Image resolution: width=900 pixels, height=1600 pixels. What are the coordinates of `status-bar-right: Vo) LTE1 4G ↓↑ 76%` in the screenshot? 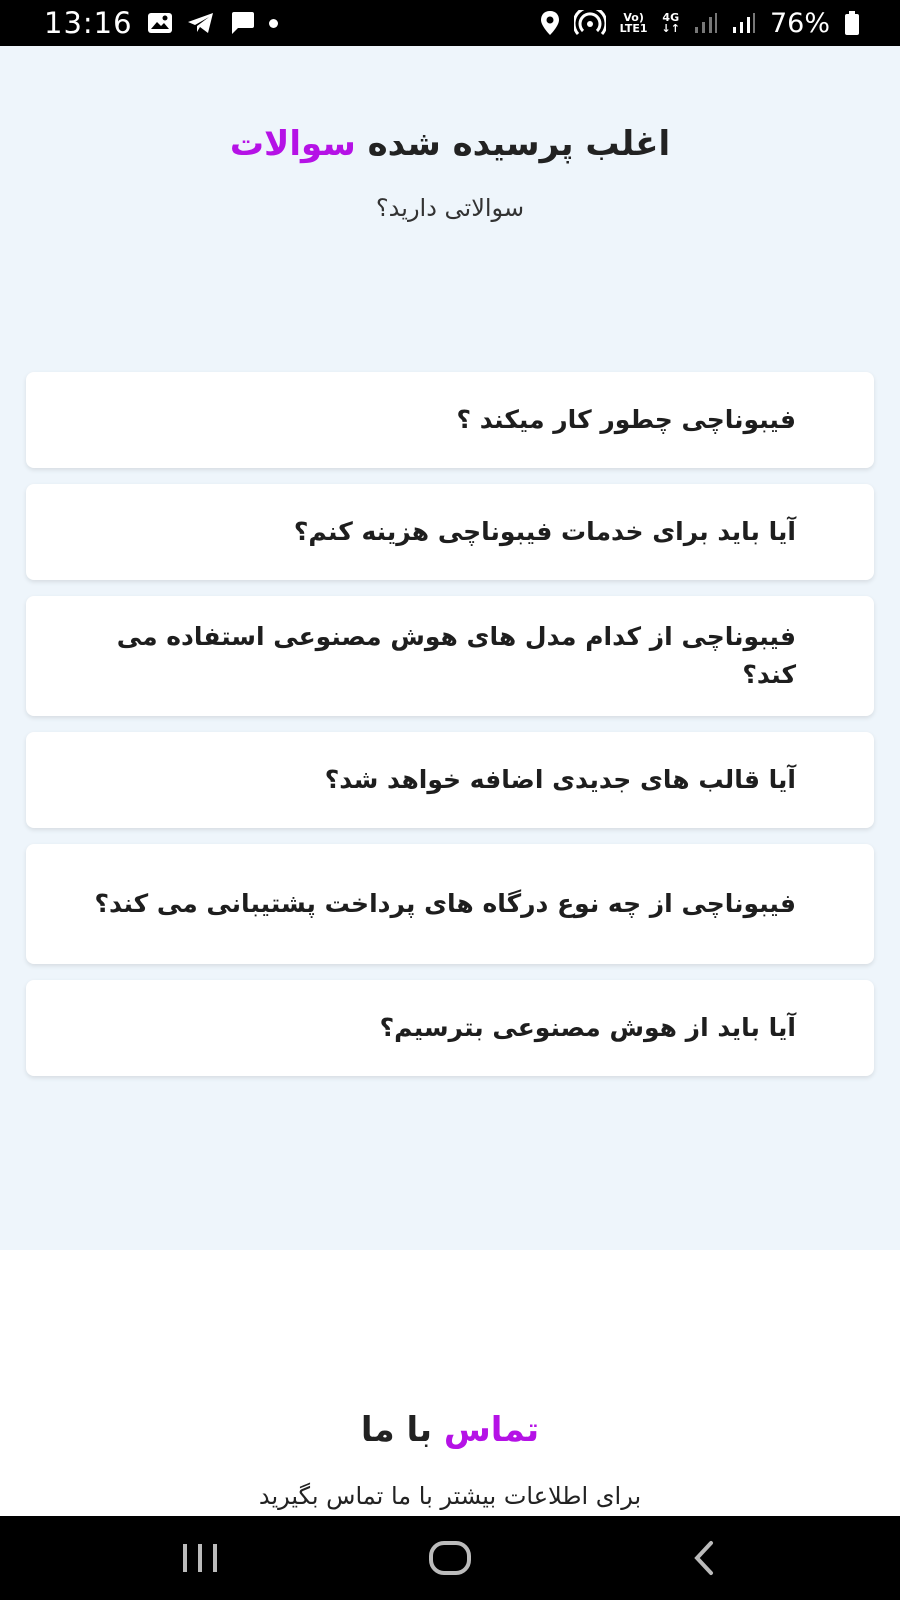 It's located at (700, 23).